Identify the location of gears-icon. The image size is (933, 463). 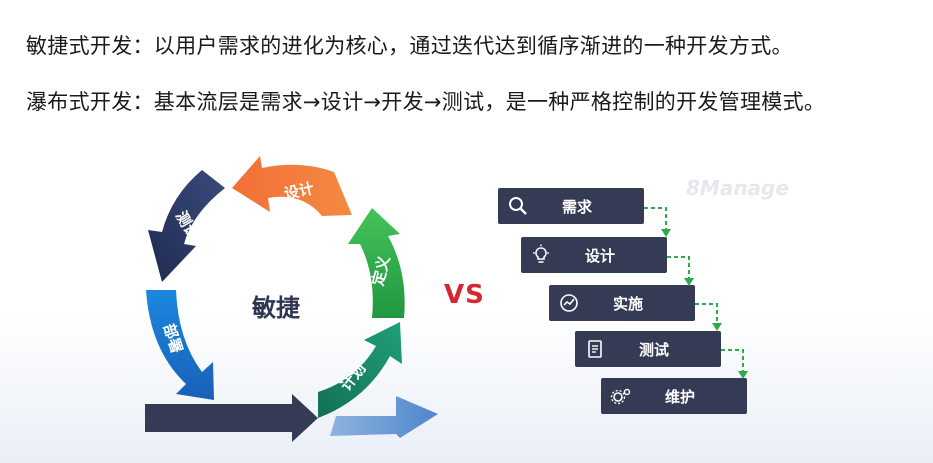
(621, 396).